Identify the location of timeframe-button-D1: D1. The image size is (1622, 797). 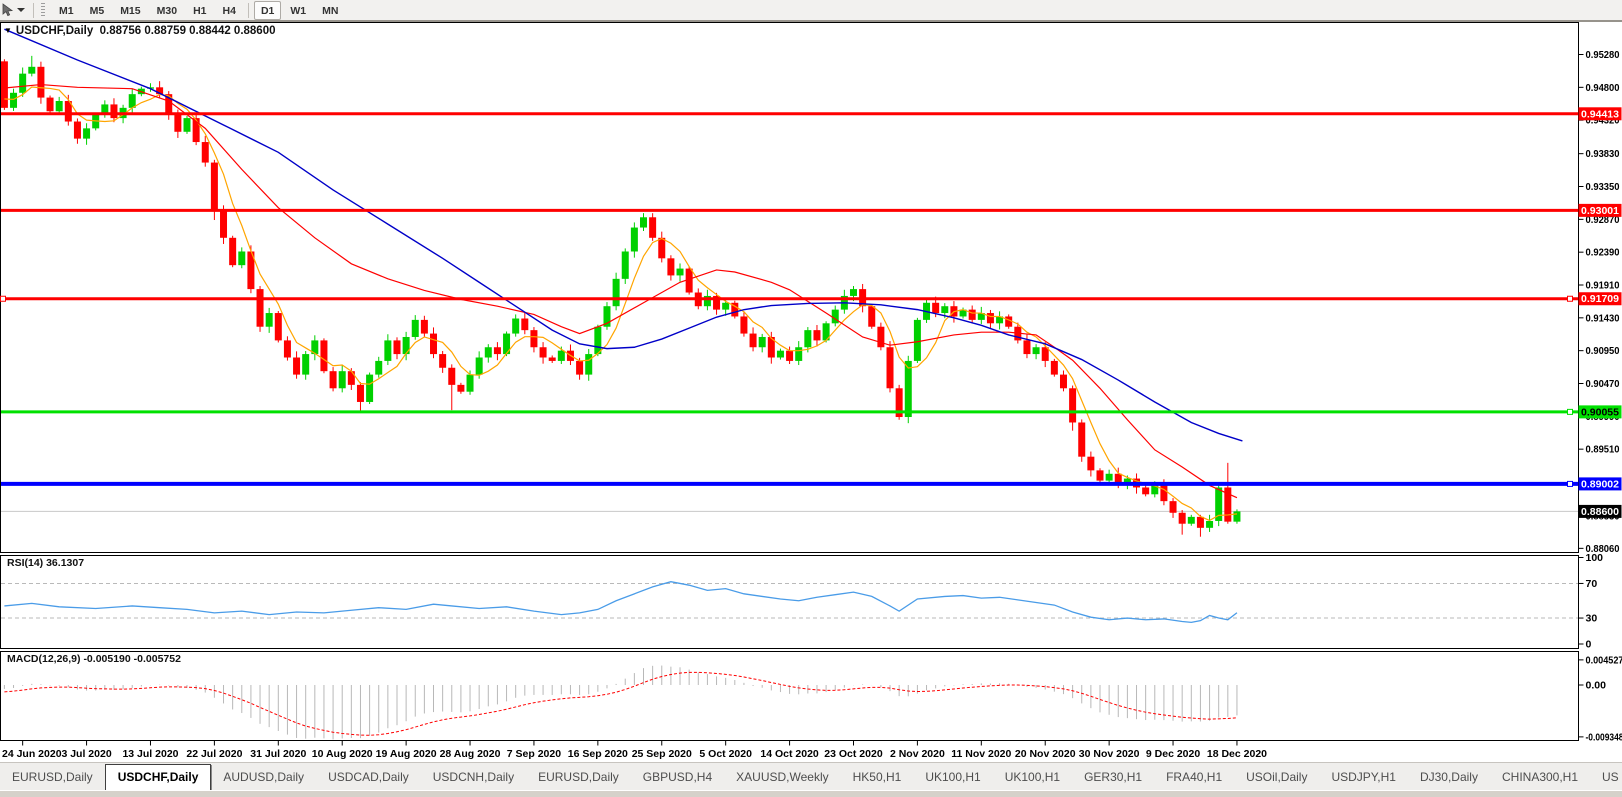
(267, 10).